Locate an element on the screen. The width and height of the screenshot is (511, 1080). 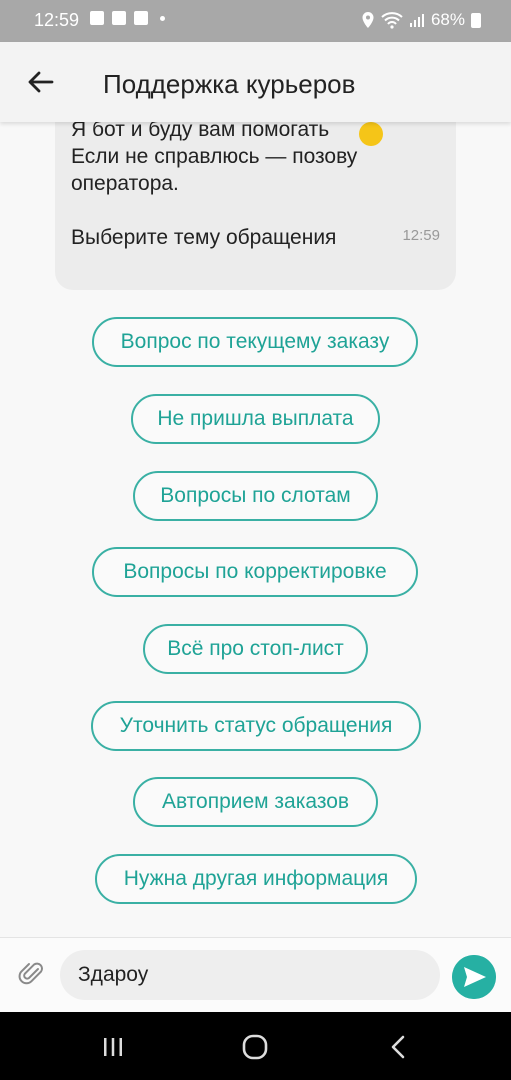
paperclip-icon is located at coordinates (32, 974).